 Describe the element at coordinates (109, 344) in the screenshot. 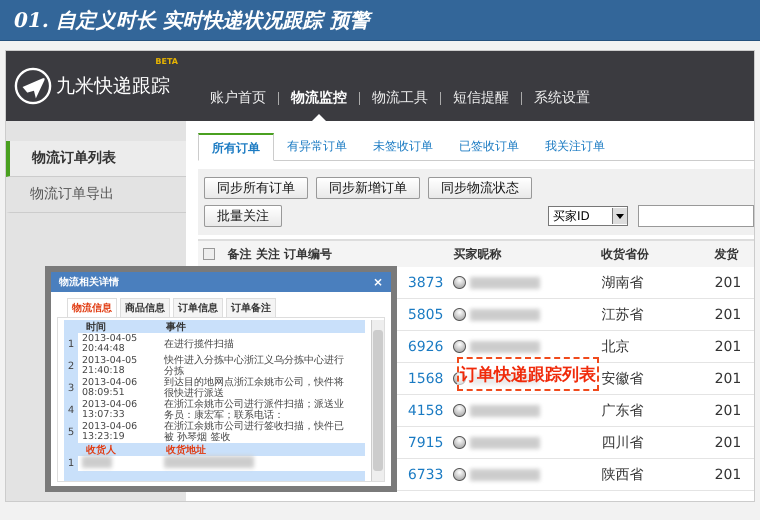

I see `time-cell-text: 2013-04-05 20:44:48` at that location.